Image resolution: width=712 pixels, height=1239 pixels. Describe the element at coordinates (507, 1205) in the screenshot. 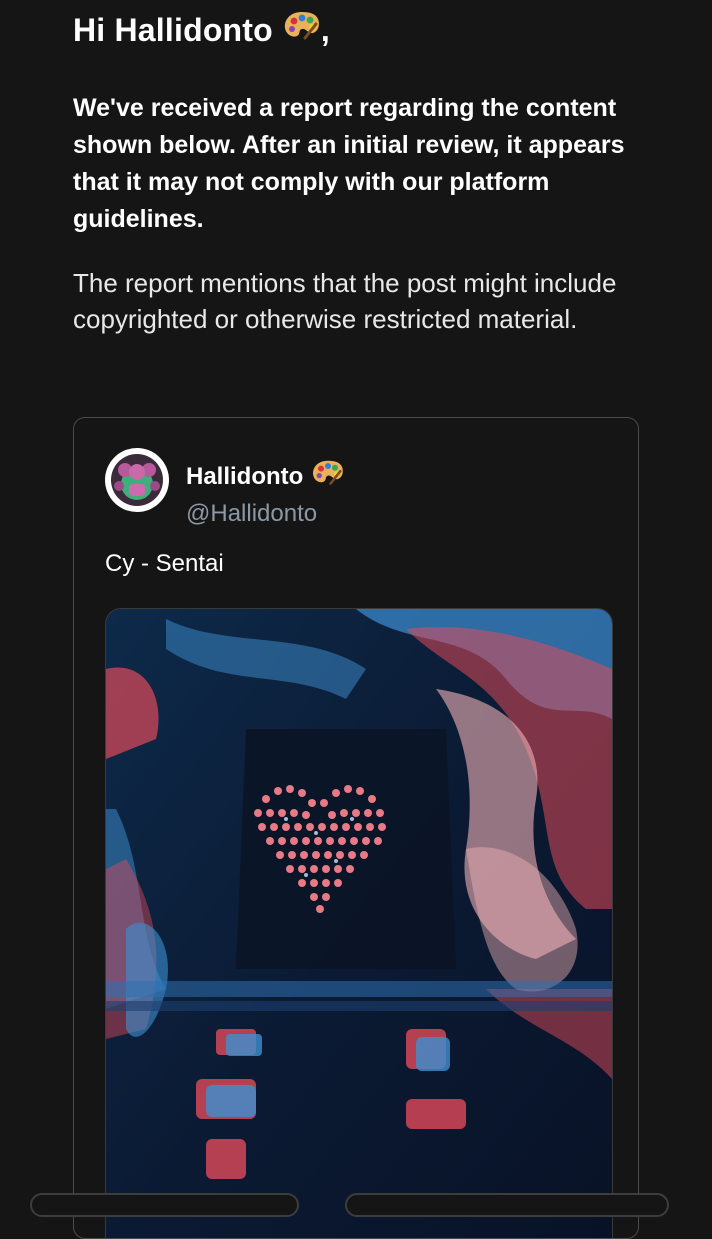

I see `bottom-action-pill-right` at that location.